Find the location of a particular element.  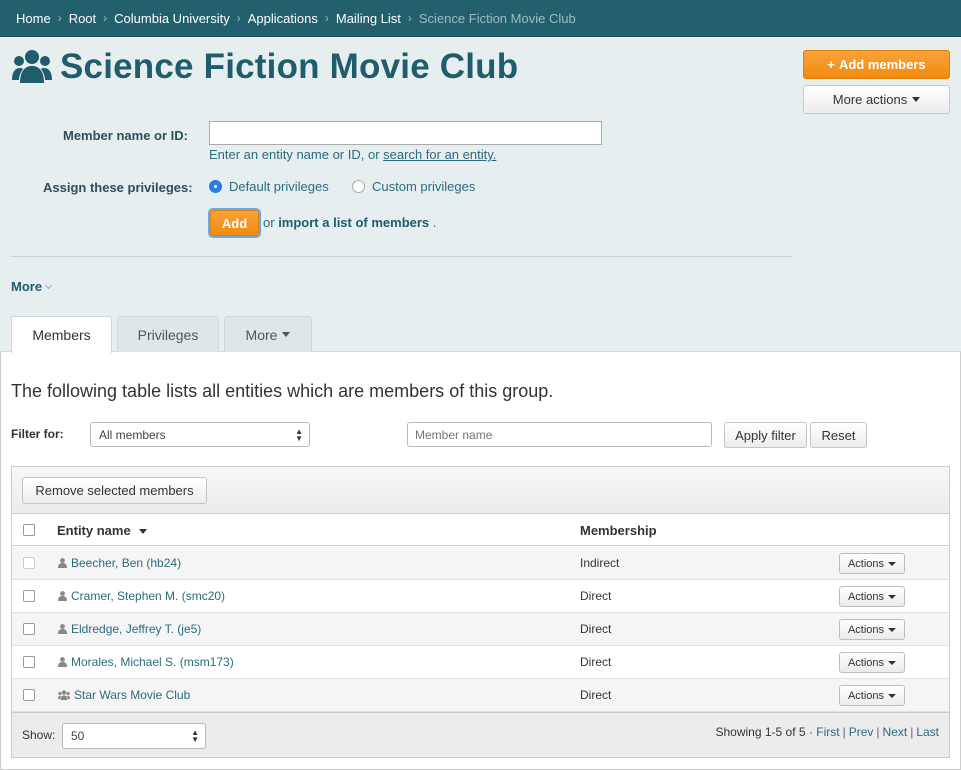

prev-page-link: Prev is located at coordinates (861, 732).